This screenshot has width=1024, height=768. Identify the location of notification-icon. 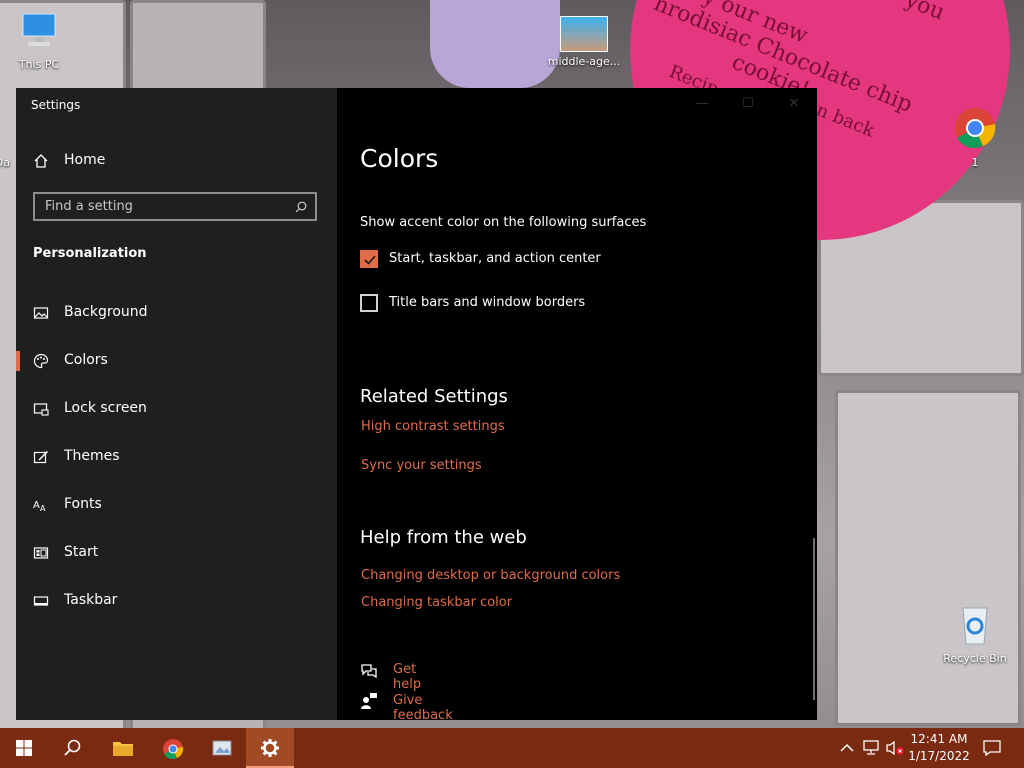
(992, 748).